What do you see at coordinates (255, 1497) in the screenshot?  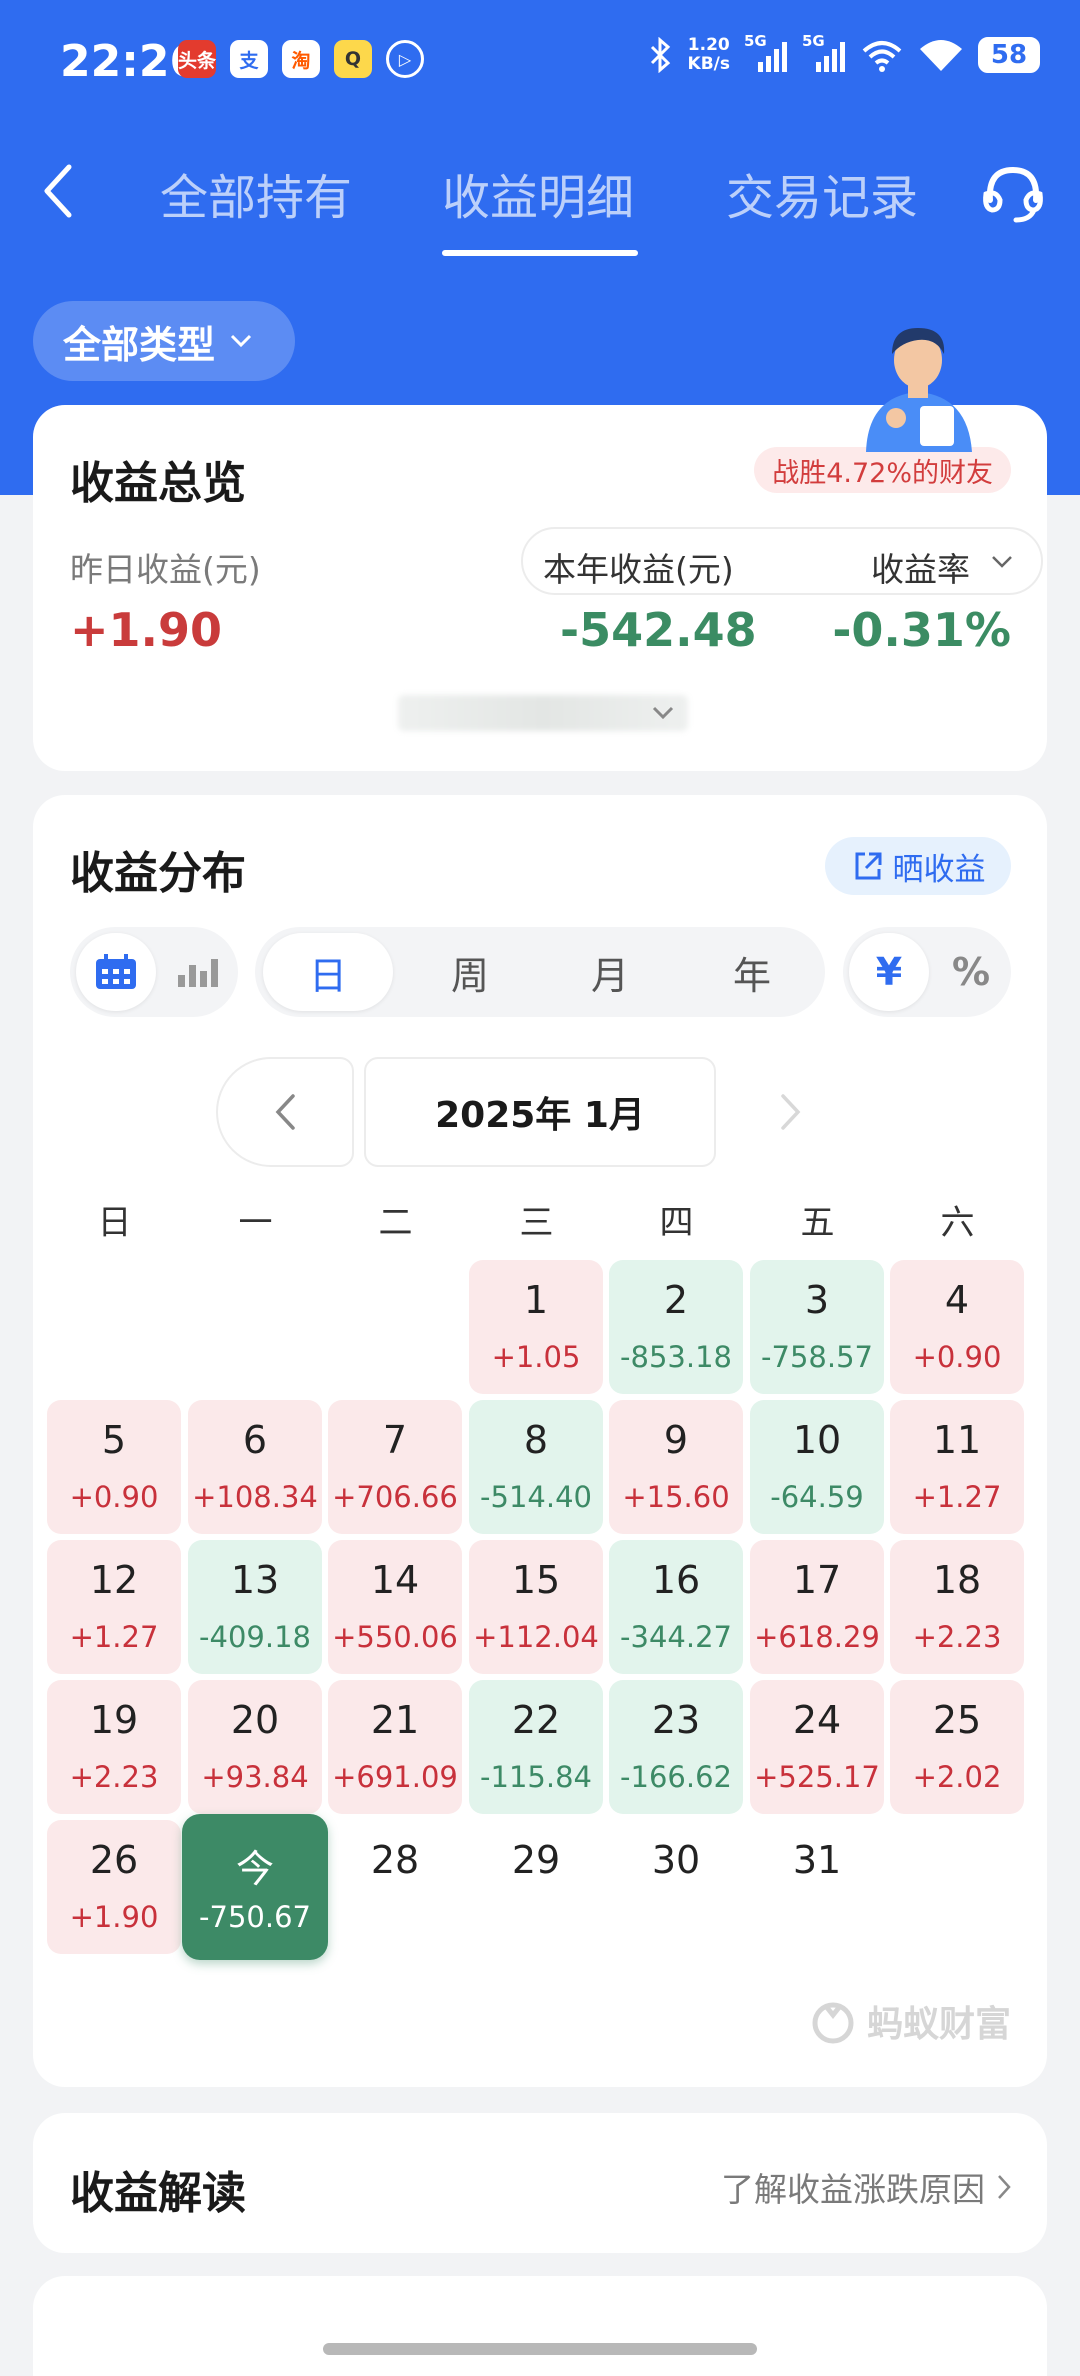 I see `day-profit-value: +108.34` at bounding box center [255, 1497].